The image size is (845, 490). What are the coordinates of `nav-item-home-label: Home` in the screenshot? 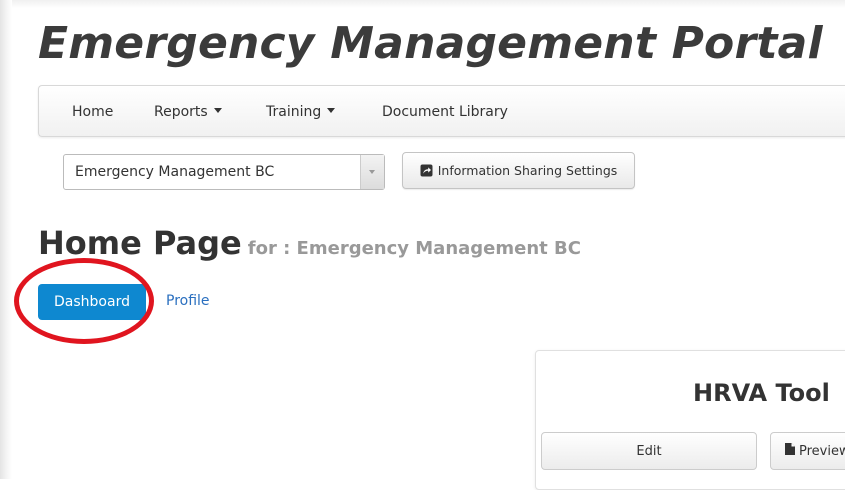 It's located at (93, 112).